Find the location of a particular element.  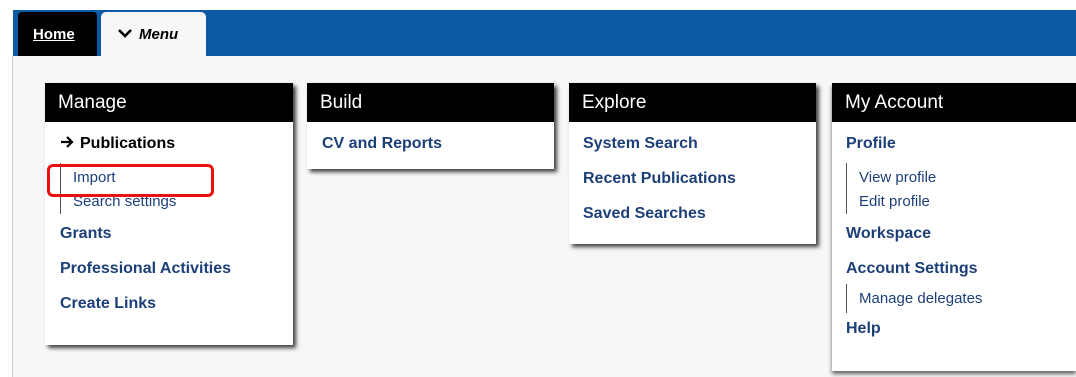

tab-menu: Menu is located at coordinates (153, 34).